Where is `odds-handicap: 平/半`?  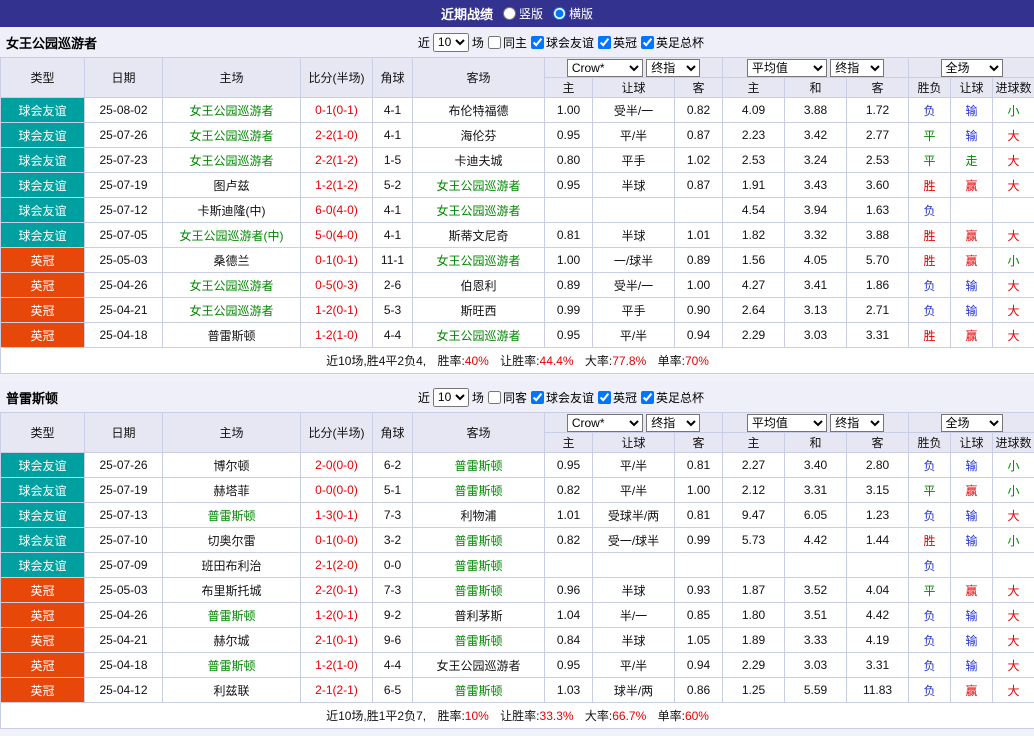 odds-handicap: 平/半 is located at coordinates (633, 665).